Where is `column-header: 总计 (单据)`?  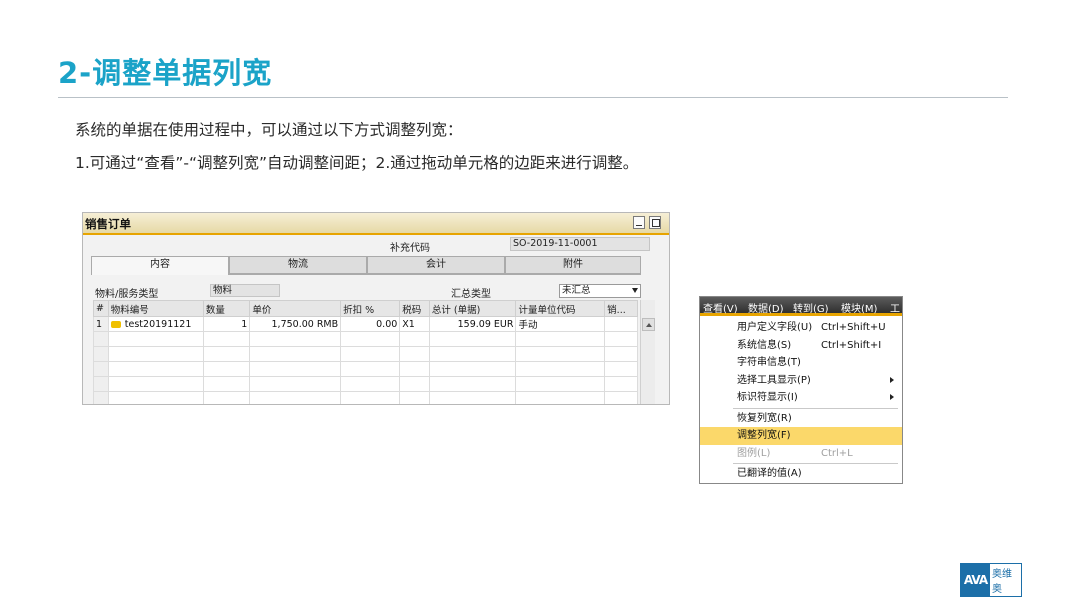
column-header: 总计 (单据) is located at coordinates (472, 308).